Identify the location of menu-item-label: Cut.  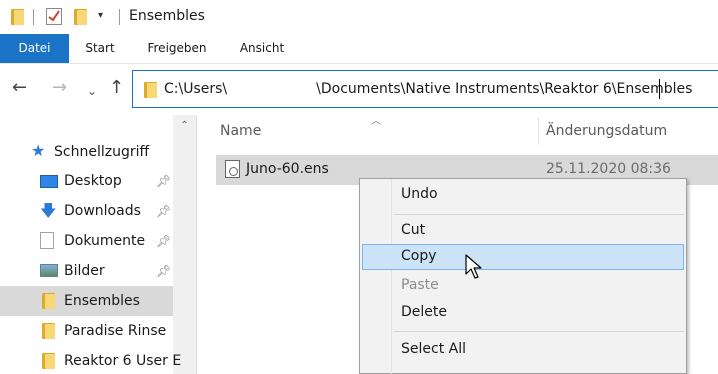
(413, 230).